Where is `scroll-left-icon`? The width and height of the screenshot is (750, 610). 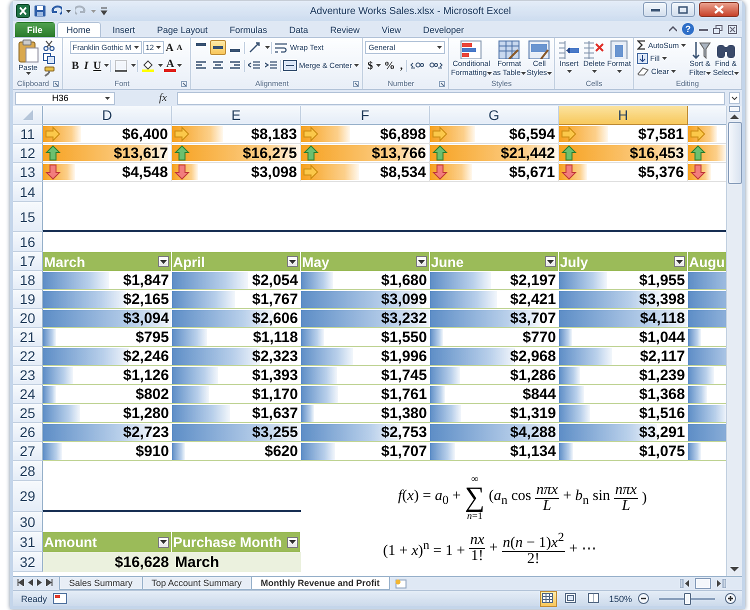 scroll-left-icon is located at coordinates (684, 583).